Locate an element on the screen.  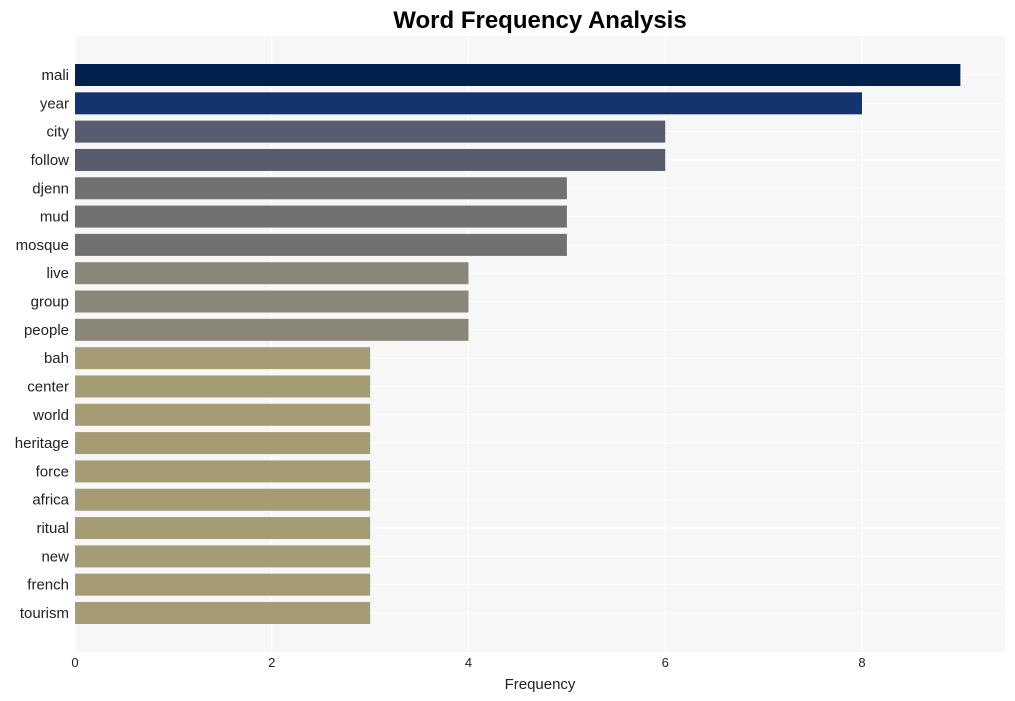
y-label-ritual: ritual is located at coordinates (52, 528).